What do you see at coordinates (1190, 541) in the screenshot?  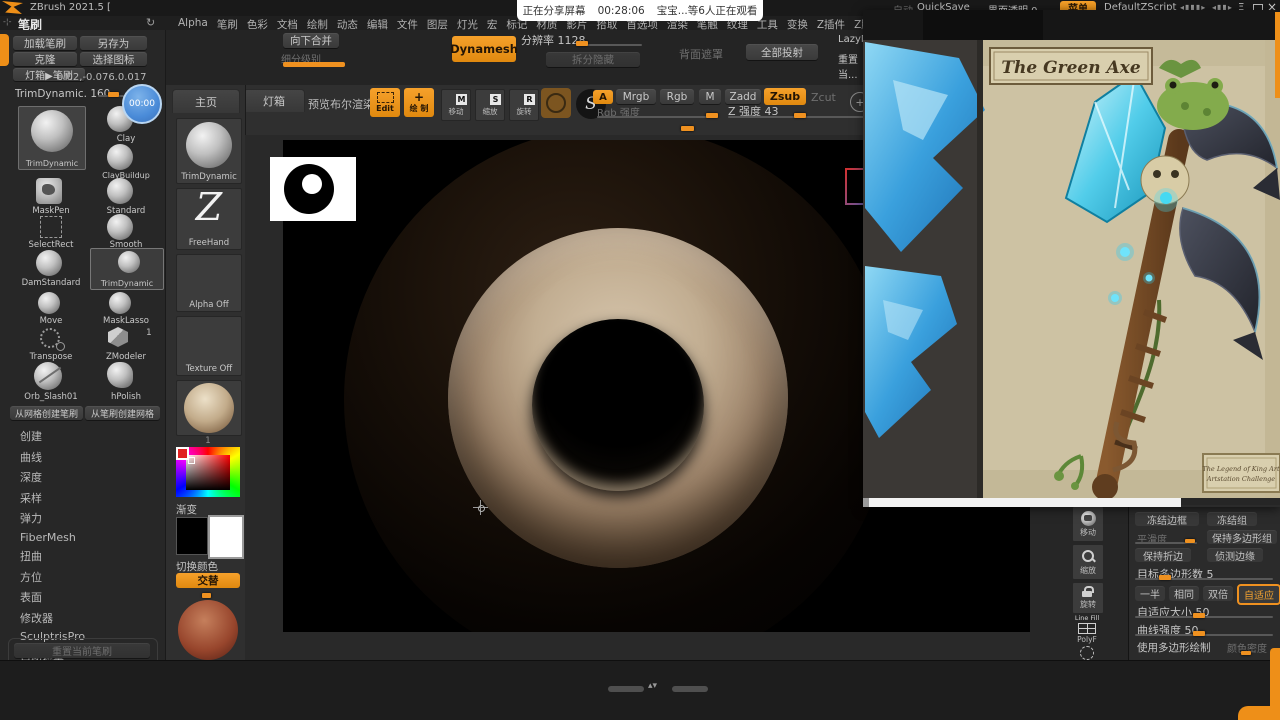 I see `smooth-slider-handle` at bounding box center [1190, 541].